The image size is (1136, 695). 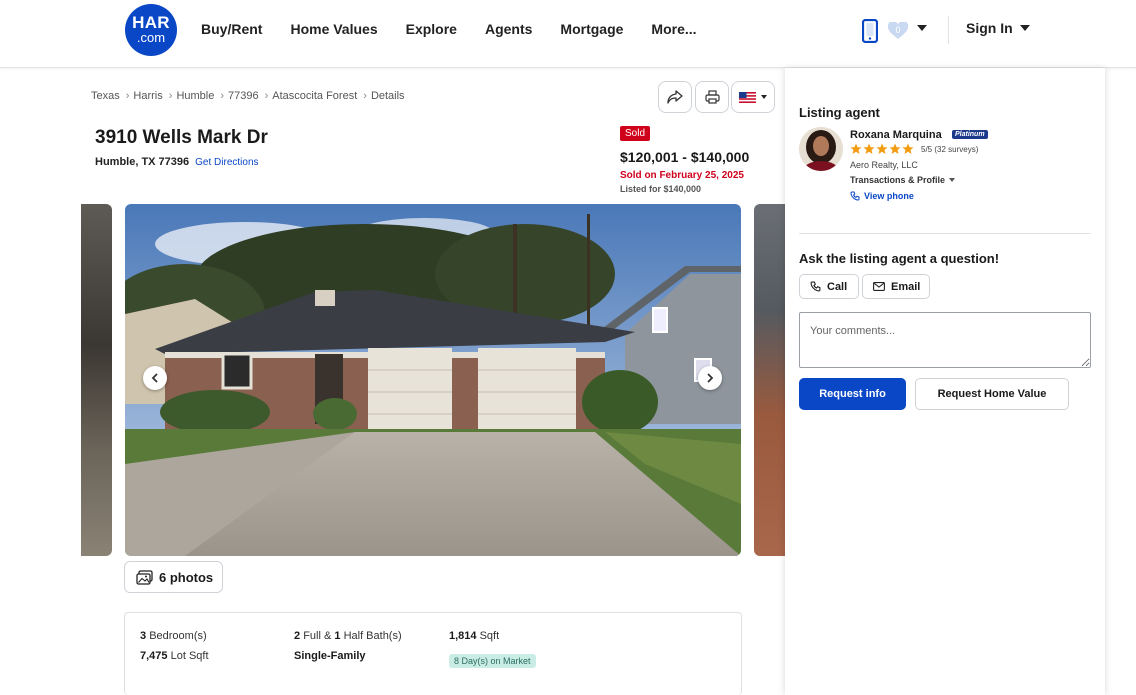 I want to click on comments-textarea, so click(x=945, y=340).